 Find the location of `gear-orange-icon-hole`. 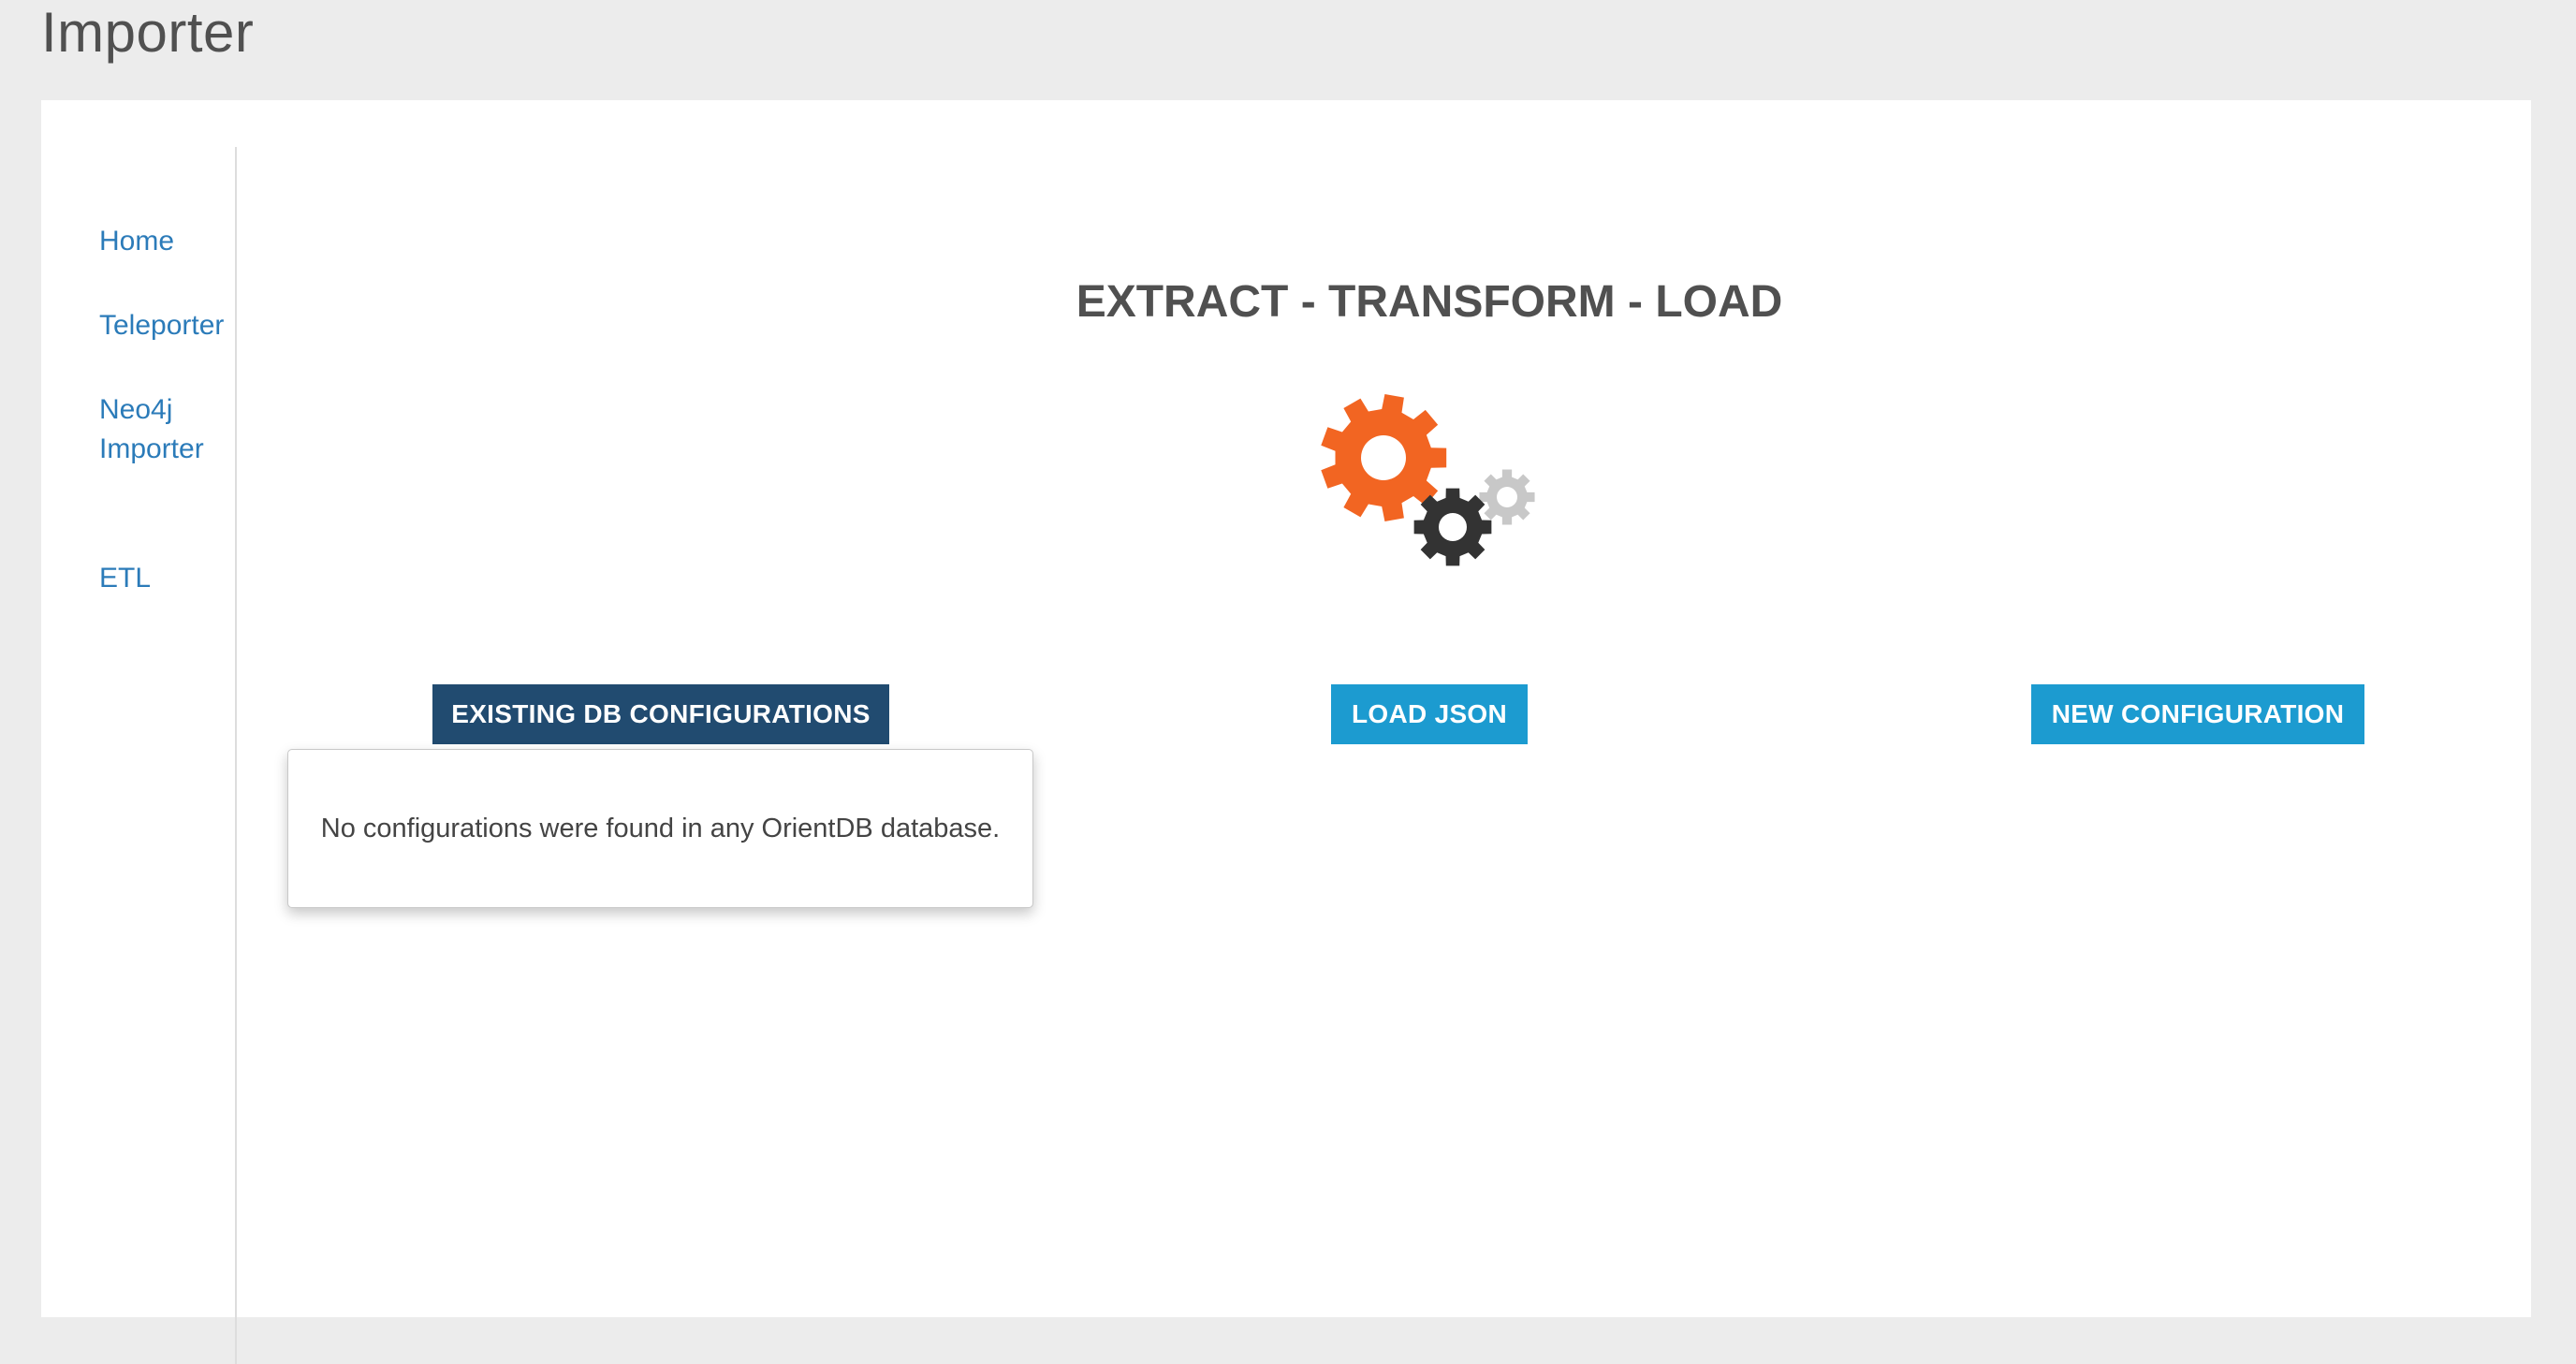

gear-orange-icon-hole is located at coordinates (1383, 457).